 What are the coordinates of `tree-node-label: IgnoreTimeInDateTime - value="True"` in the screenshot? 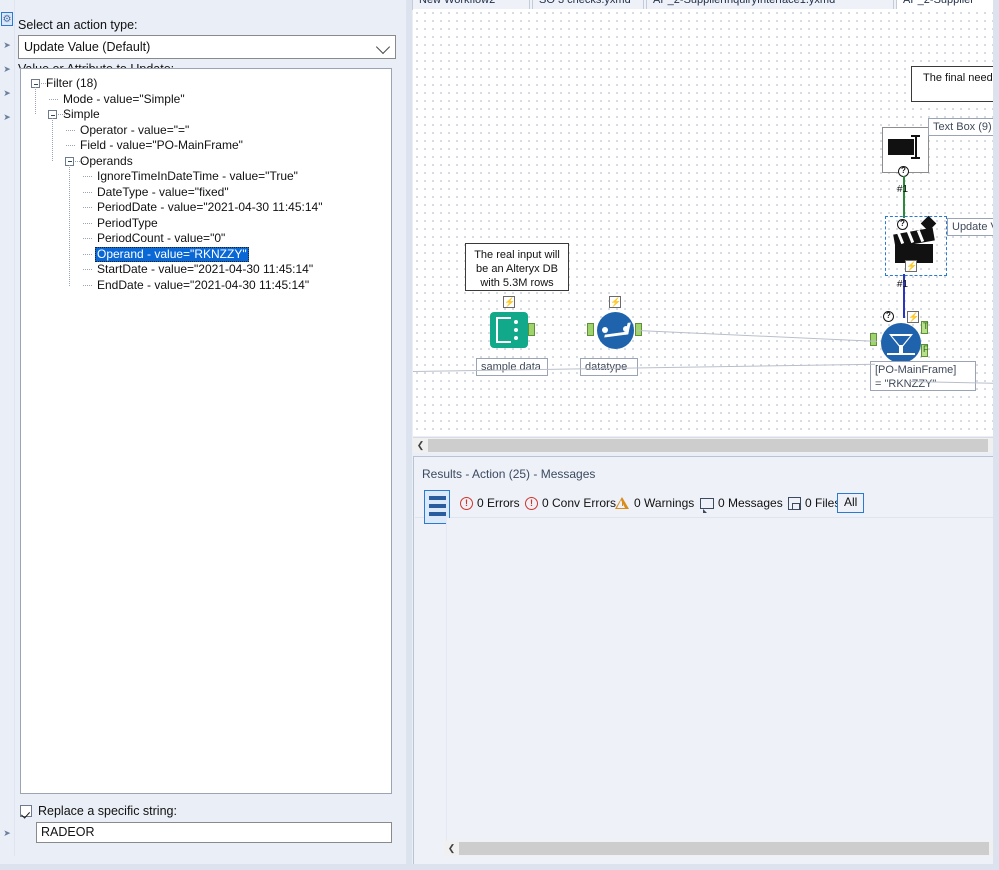 It's located at (197, 176).